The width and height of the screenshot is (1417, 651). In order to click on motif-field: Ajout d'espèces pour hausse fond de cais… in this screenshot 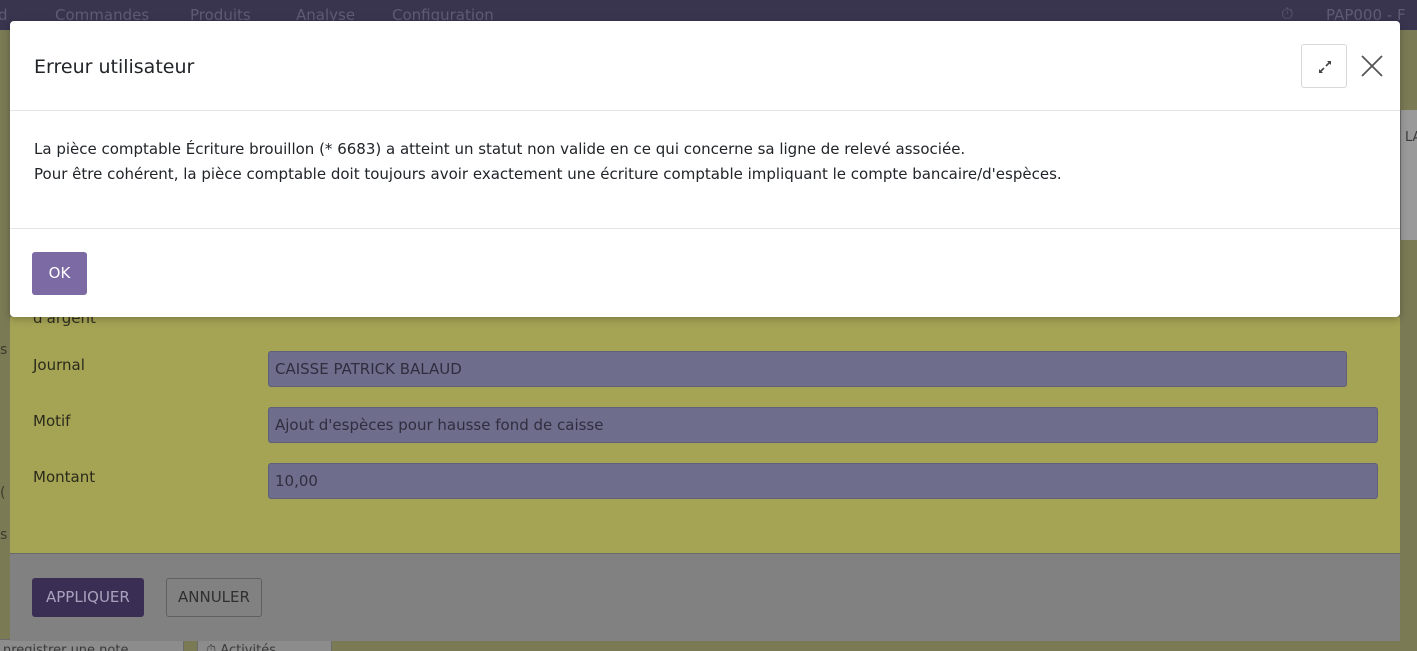, I will do `click(823, 425)`.